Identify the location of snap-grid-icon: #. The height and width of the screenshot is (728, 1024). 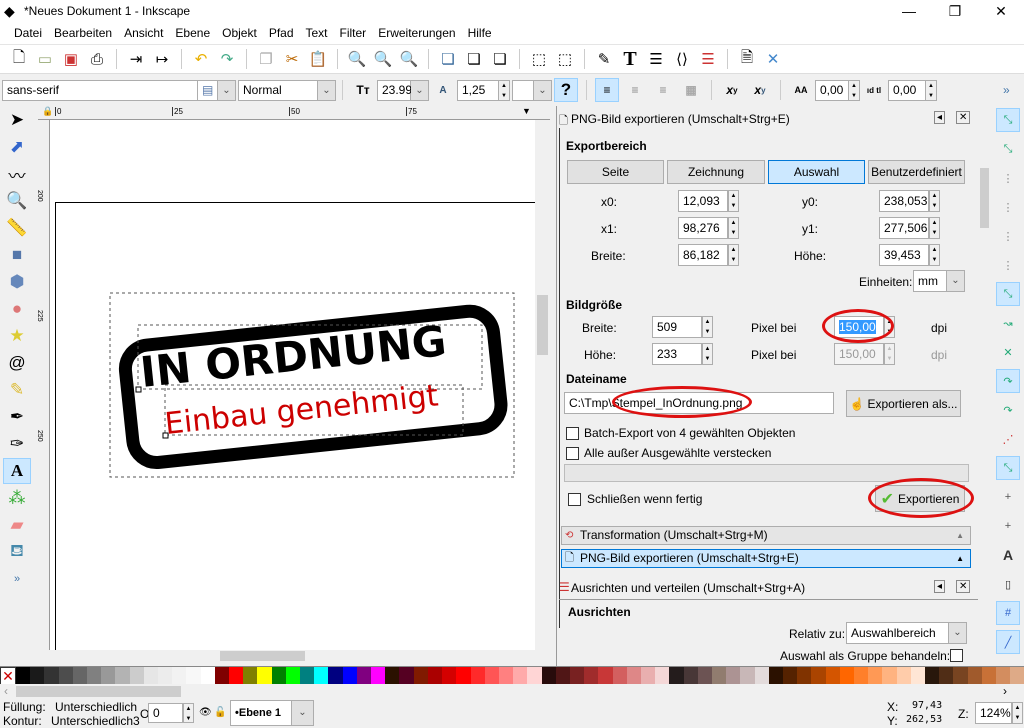
(1008, 613).